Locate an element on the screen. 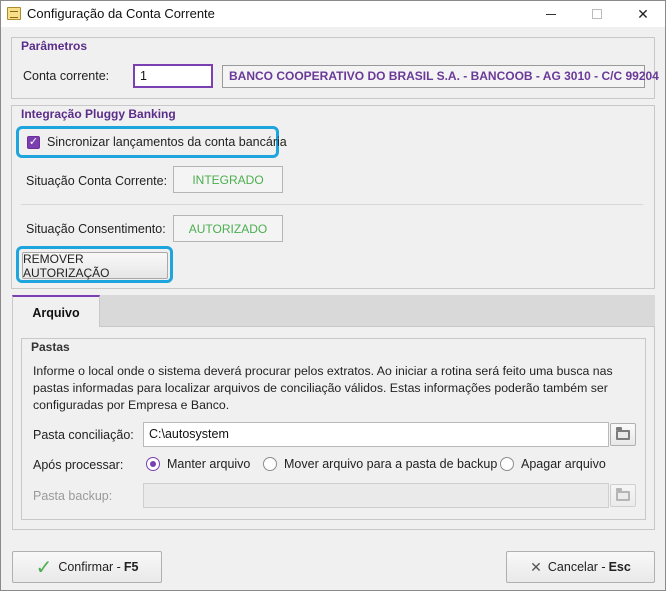 The width and height of the screenshot is (666, 591). tab-arquivo: Arquivo is located at coordinates (56, 311).